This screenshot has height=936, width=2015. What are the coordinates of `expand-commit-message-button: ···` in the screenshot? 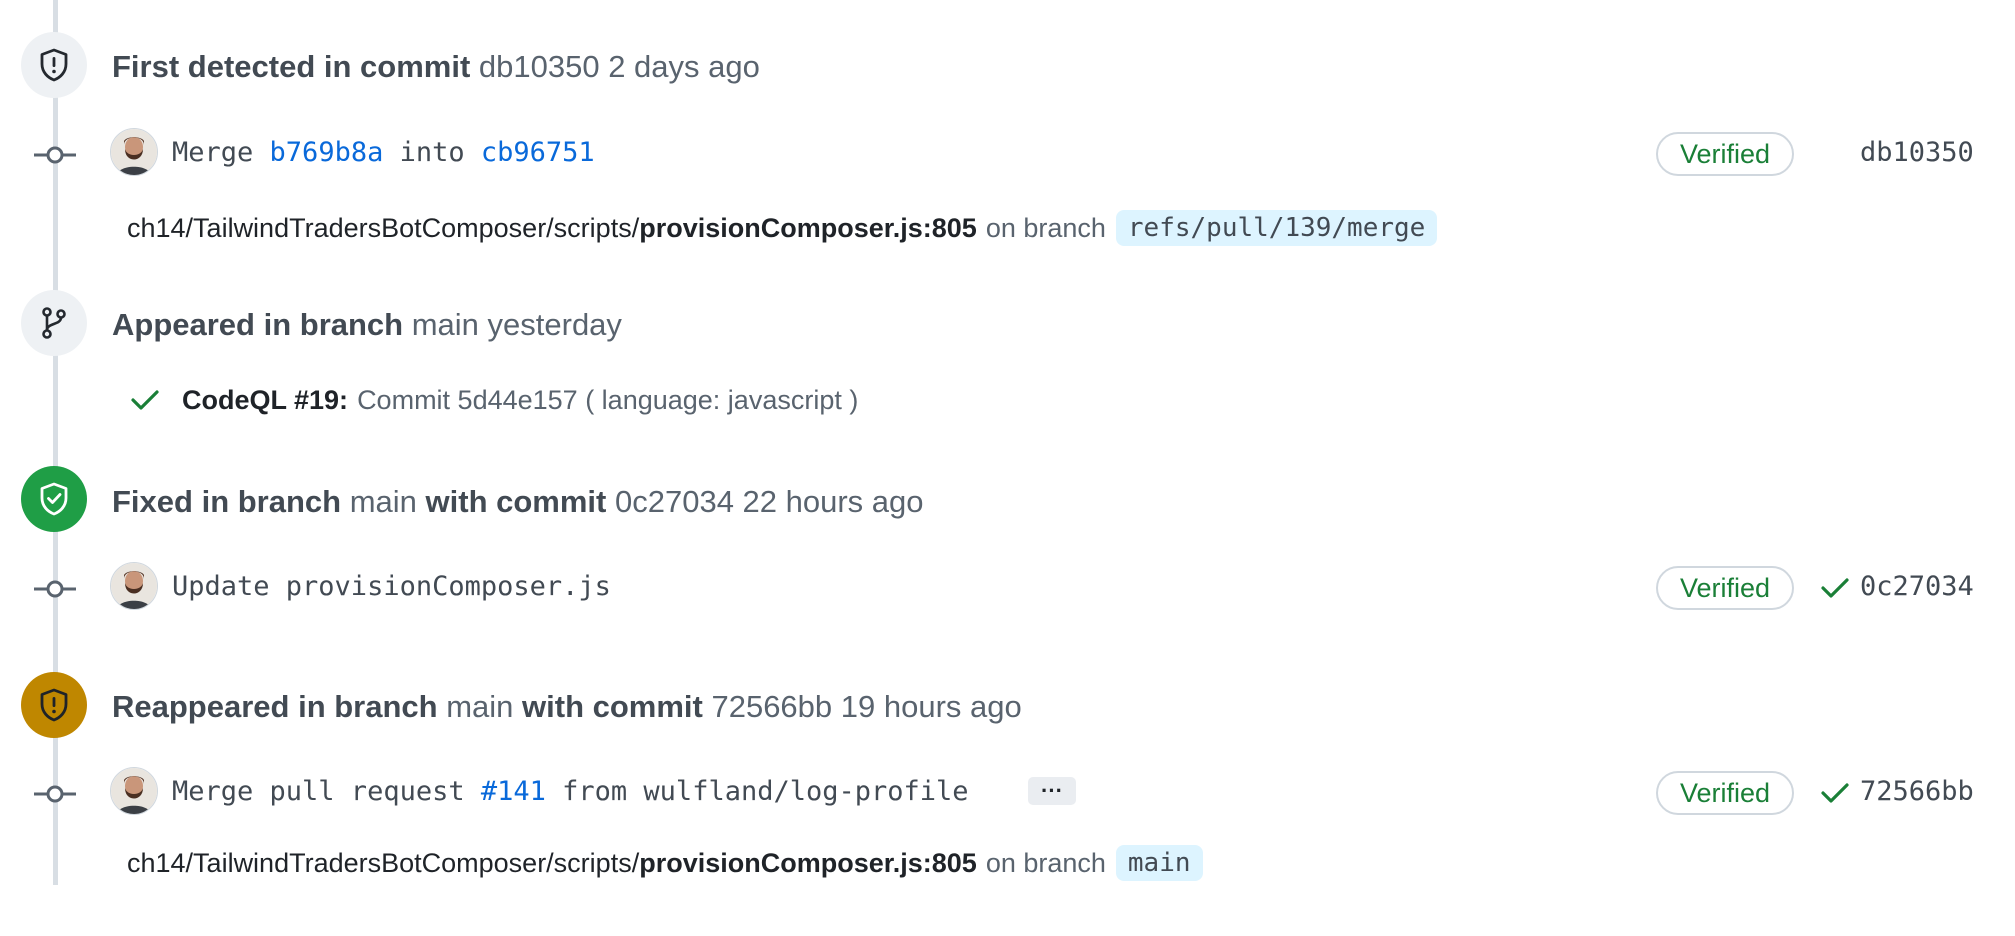 It's located at (1052, 791).